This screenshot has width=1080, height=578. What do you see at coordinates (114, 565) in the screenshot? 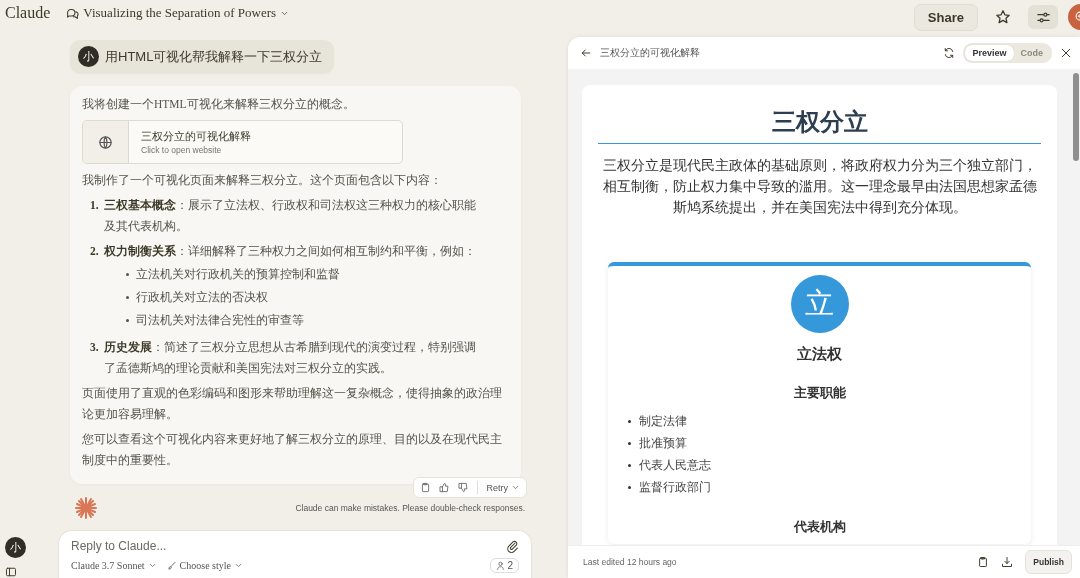
I see `model-selector: Claude 3.7 Sonnet` at bounding box center [114, 565].